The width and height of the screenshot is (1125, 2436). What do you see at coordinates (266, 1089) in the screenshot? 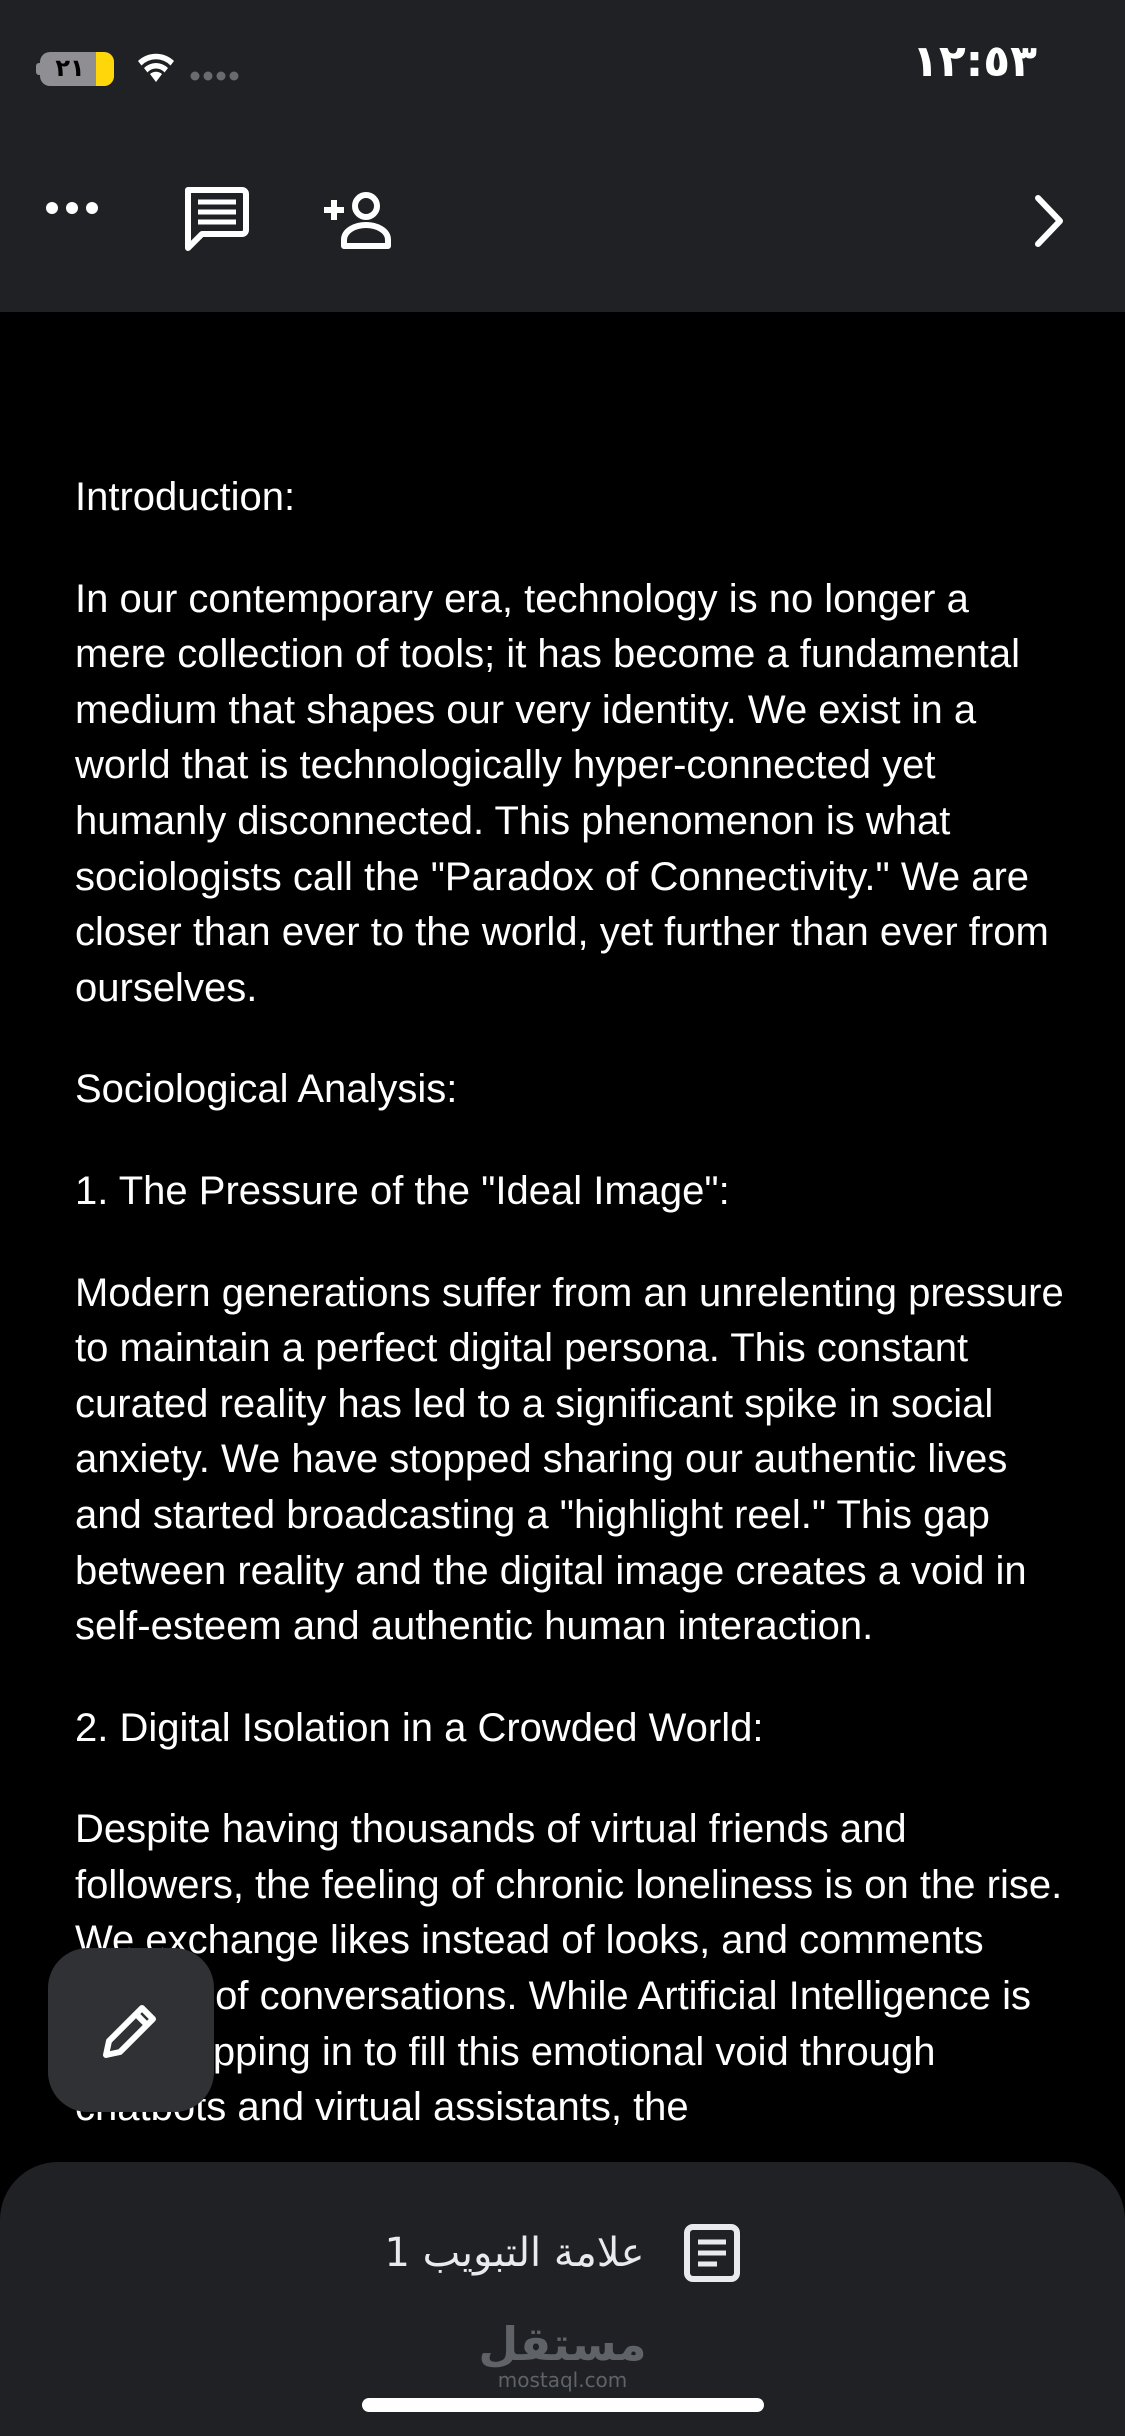
I see `section-heading: Sociological Analysis:` at bounding box center [266, 1089].